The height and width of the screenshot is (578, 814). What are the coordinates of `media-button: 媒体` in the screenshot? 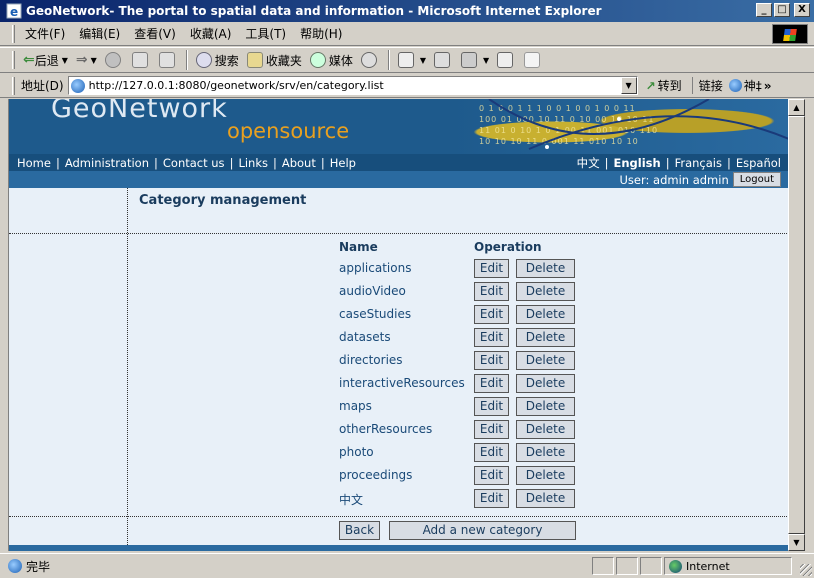 It's located at (331, 60).